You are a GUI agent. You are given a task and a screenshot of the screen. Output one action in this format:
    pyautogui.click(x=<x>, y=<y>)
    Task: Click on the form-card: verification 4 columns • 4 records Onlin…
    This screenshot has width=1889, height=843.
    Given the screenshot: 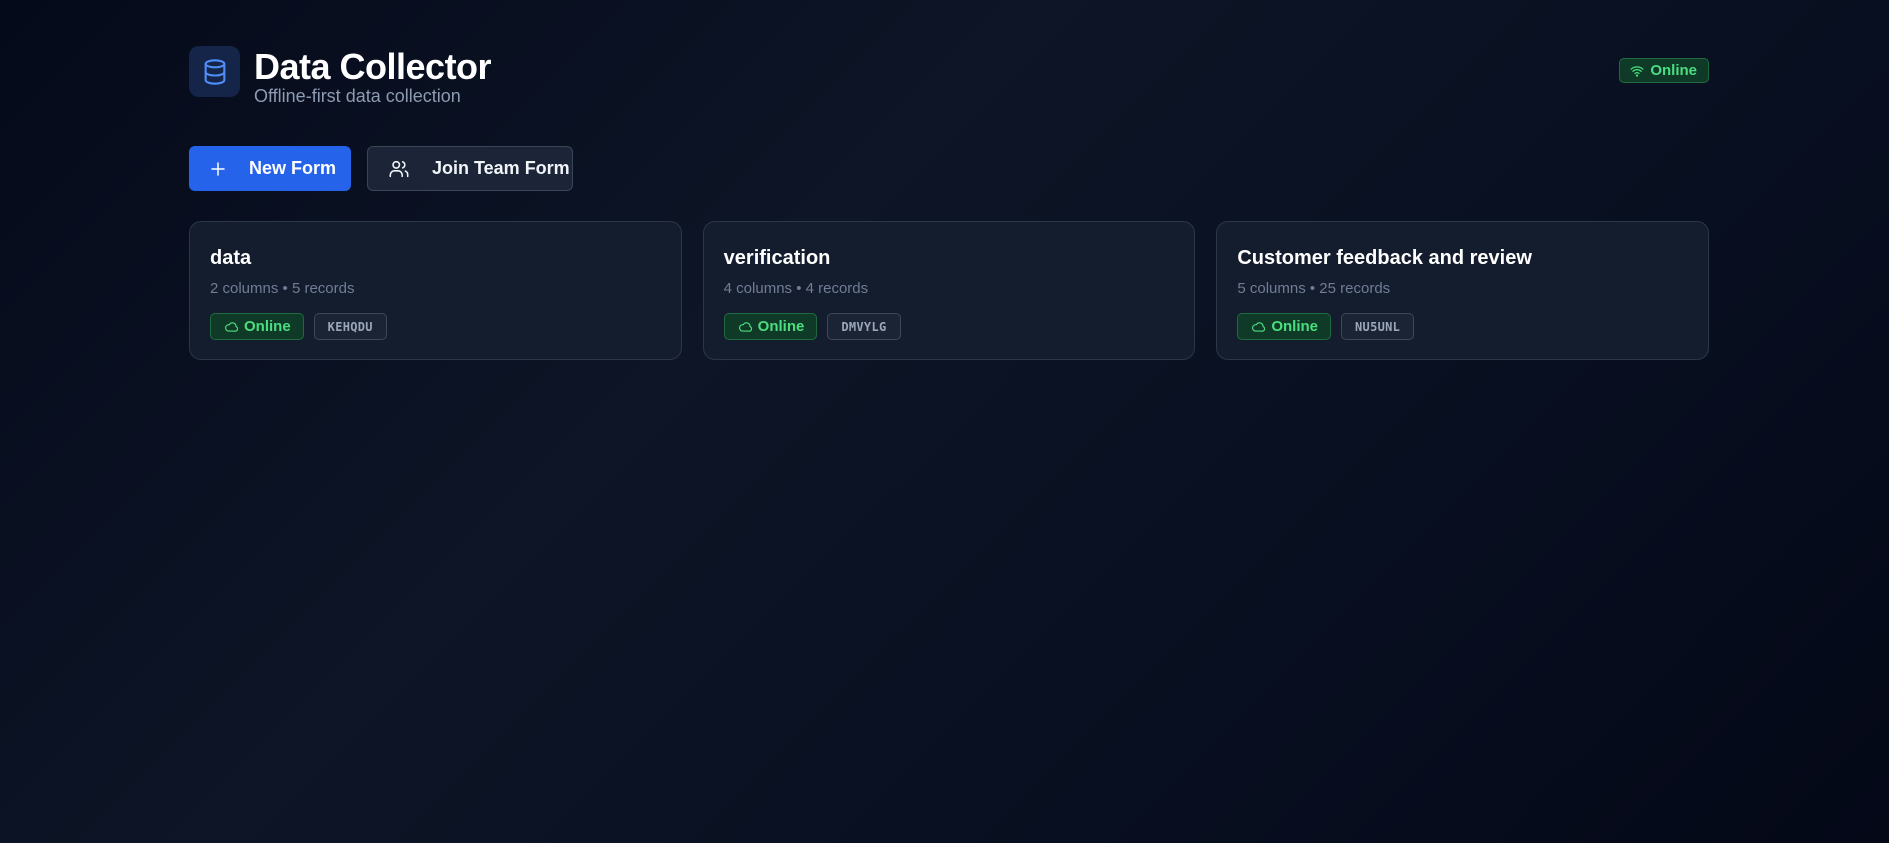 What is the action you would take?
    pyautogui.click(x=949, y=290)
    